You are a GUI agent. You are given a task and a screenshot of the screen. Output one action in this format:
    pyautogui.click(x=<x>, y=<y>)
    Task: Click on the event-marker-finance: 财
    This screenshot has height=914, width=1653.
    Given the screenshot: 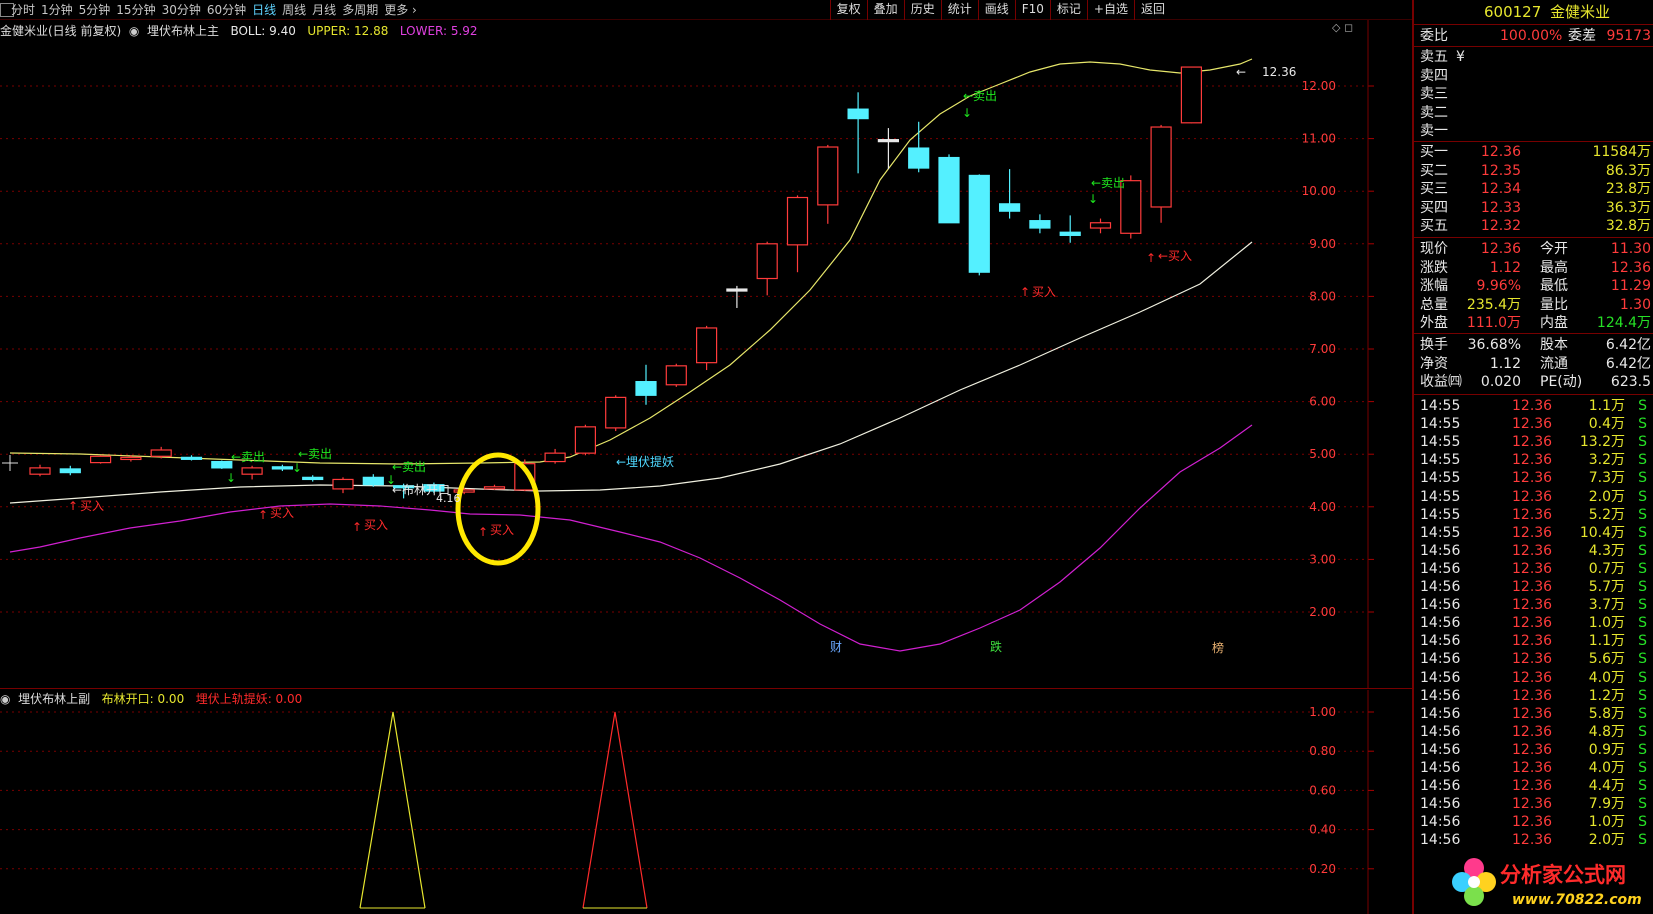 What is the action you would take?
    pyautogui.click(x=836, y=647)
    